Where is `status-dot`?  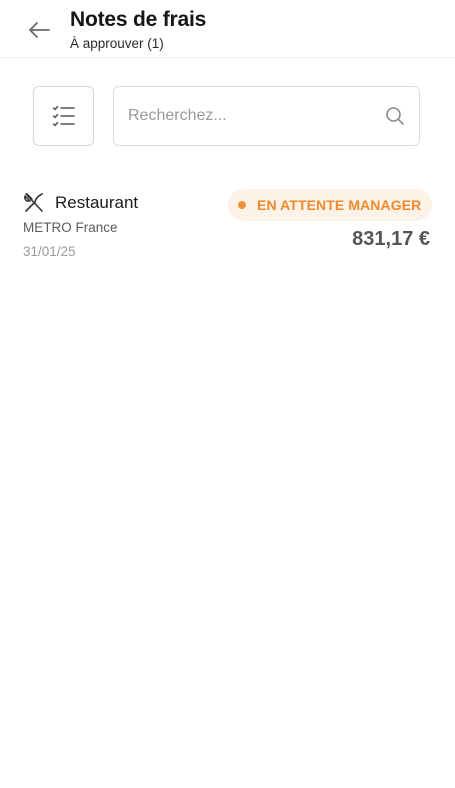 status-dot is located at coordinates (242, 205).